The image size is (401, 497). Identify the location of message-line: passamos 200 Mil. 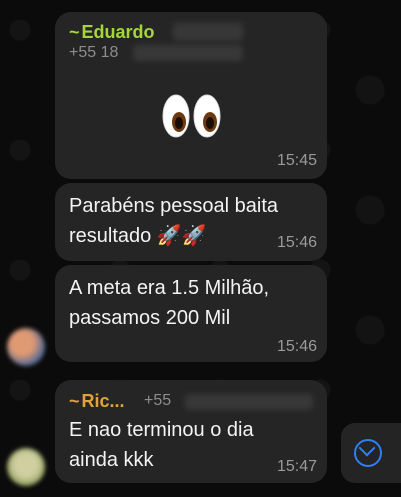
(150, 318).